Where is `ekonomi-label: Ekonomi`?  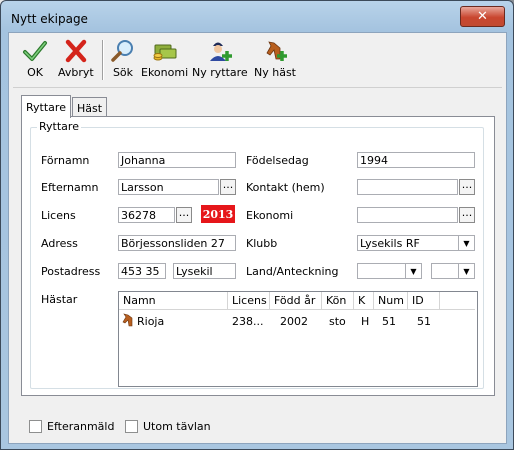 ekonomi-label: Ekonomi is located at coordinates (270, 215).